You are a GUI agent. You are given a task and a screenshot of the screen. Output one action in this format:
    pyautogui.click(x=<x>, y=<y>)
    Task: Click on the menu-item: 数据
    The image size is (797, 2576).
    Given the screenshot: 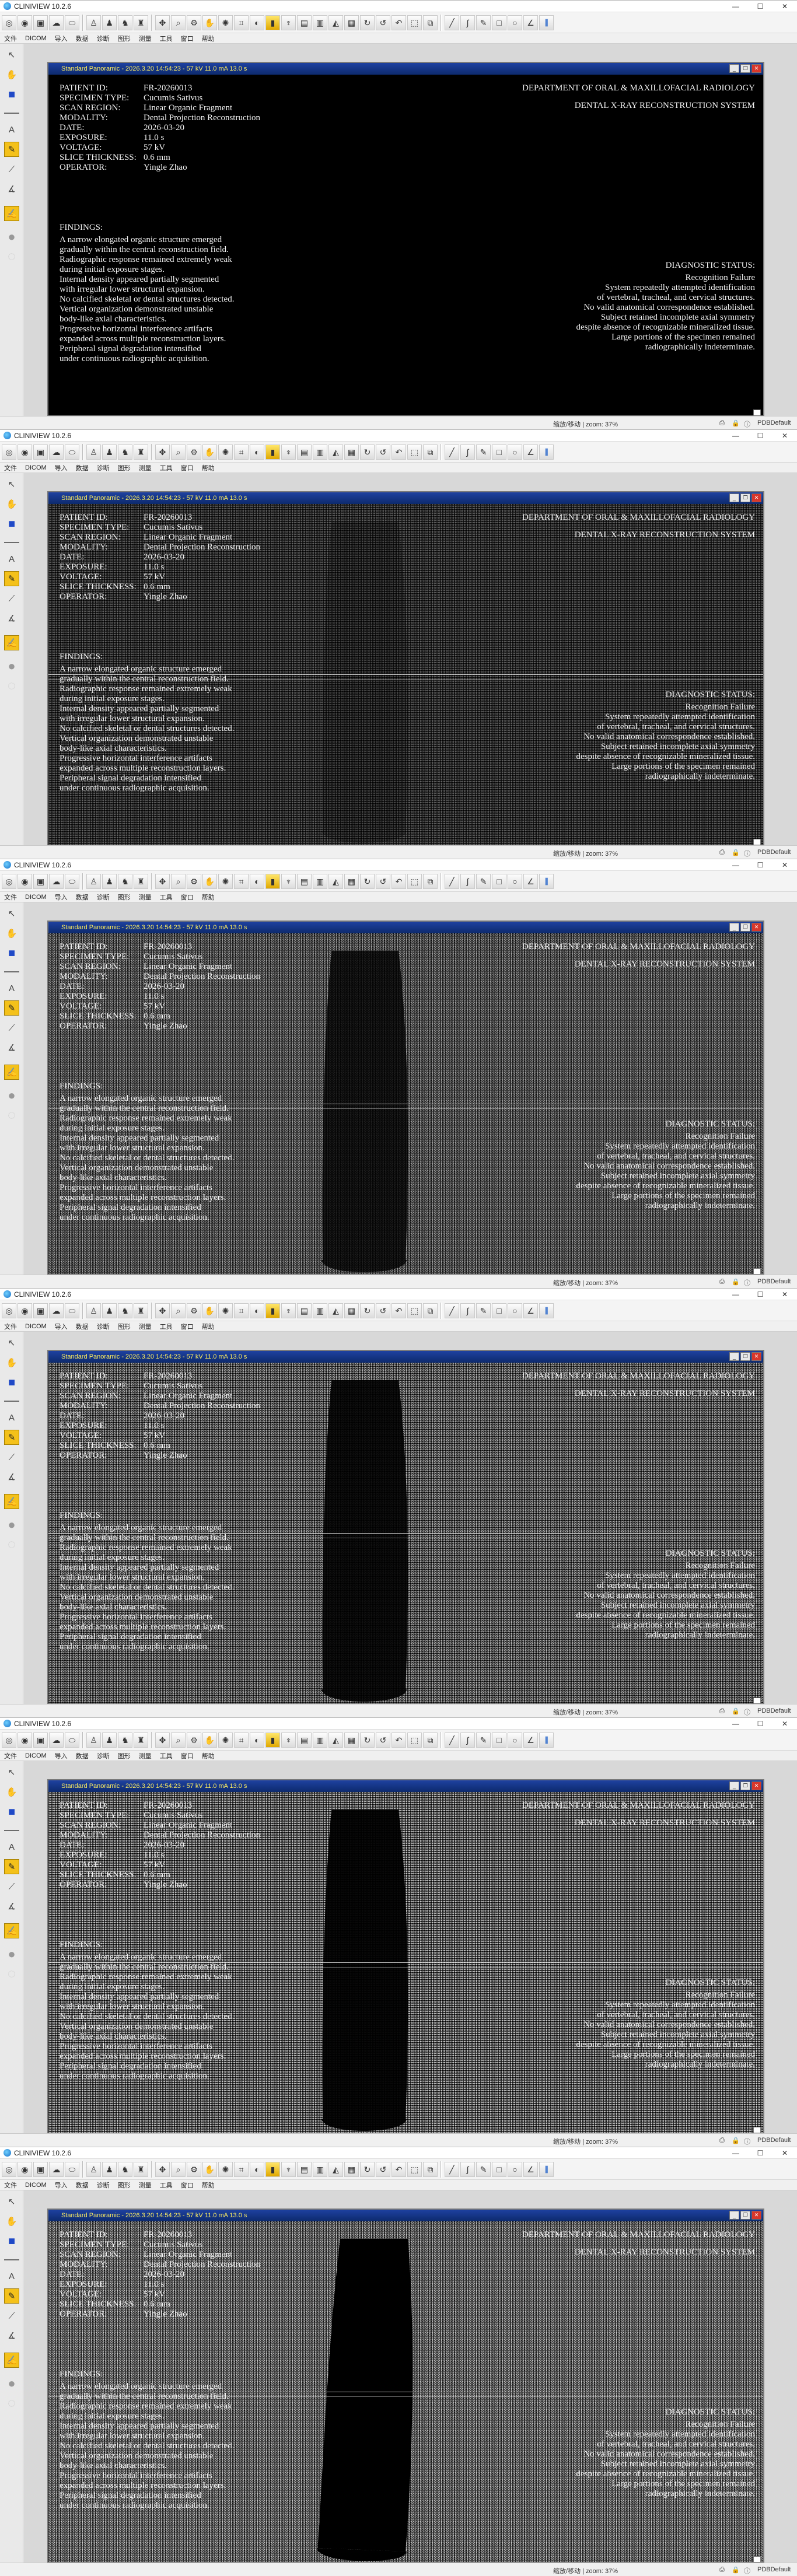 What is the action you would take?
    pyautogui.click(x=82, y=1755)
    